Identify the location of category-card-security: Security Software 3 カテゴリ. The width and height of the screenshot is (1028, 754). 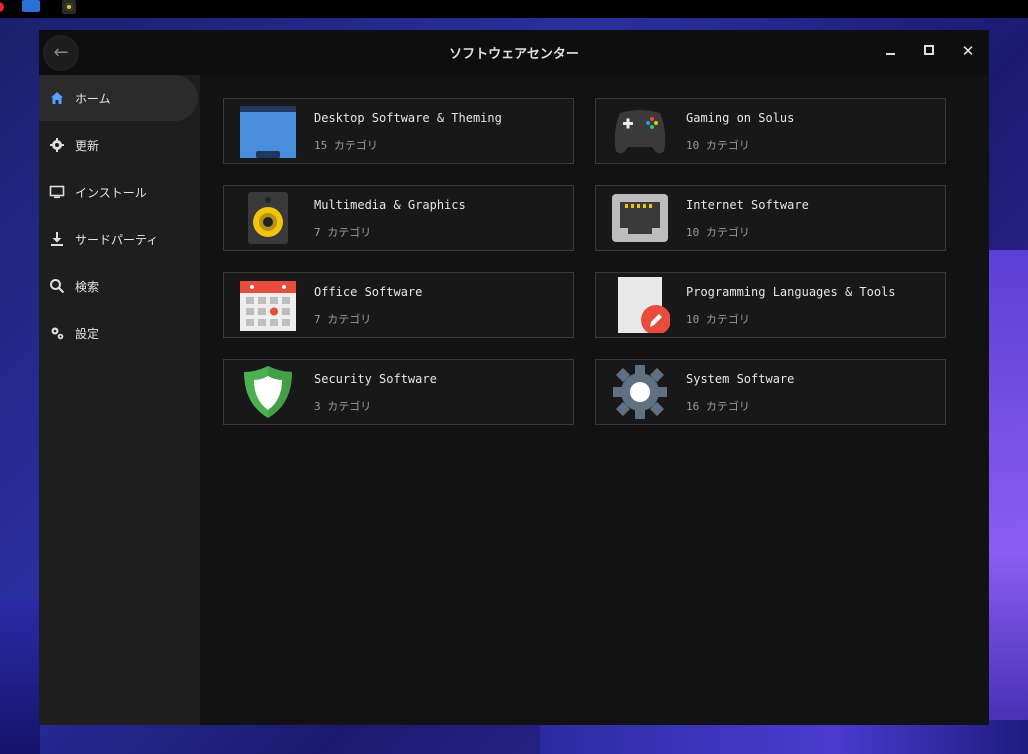
(398, 392).